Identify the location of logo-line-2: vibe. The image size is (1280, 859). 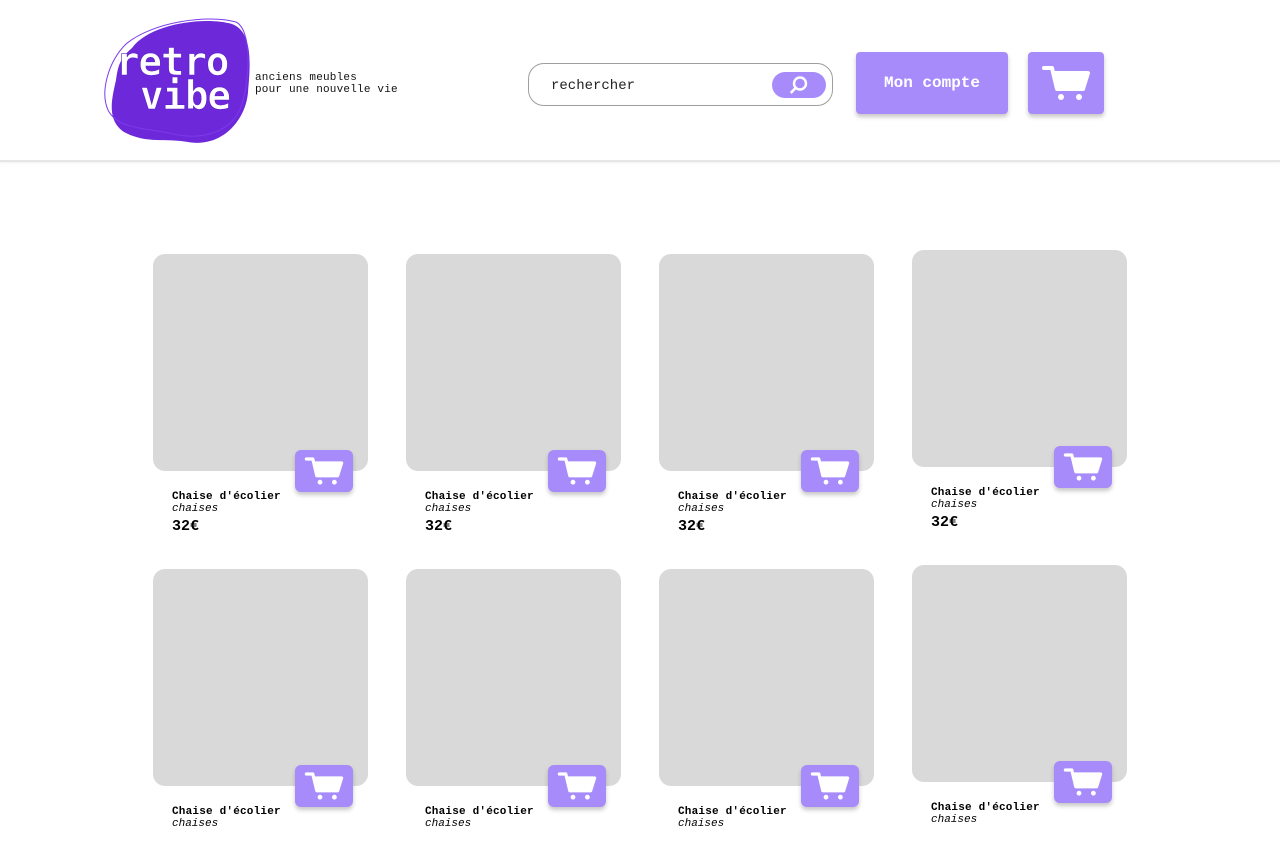
(186, 96).